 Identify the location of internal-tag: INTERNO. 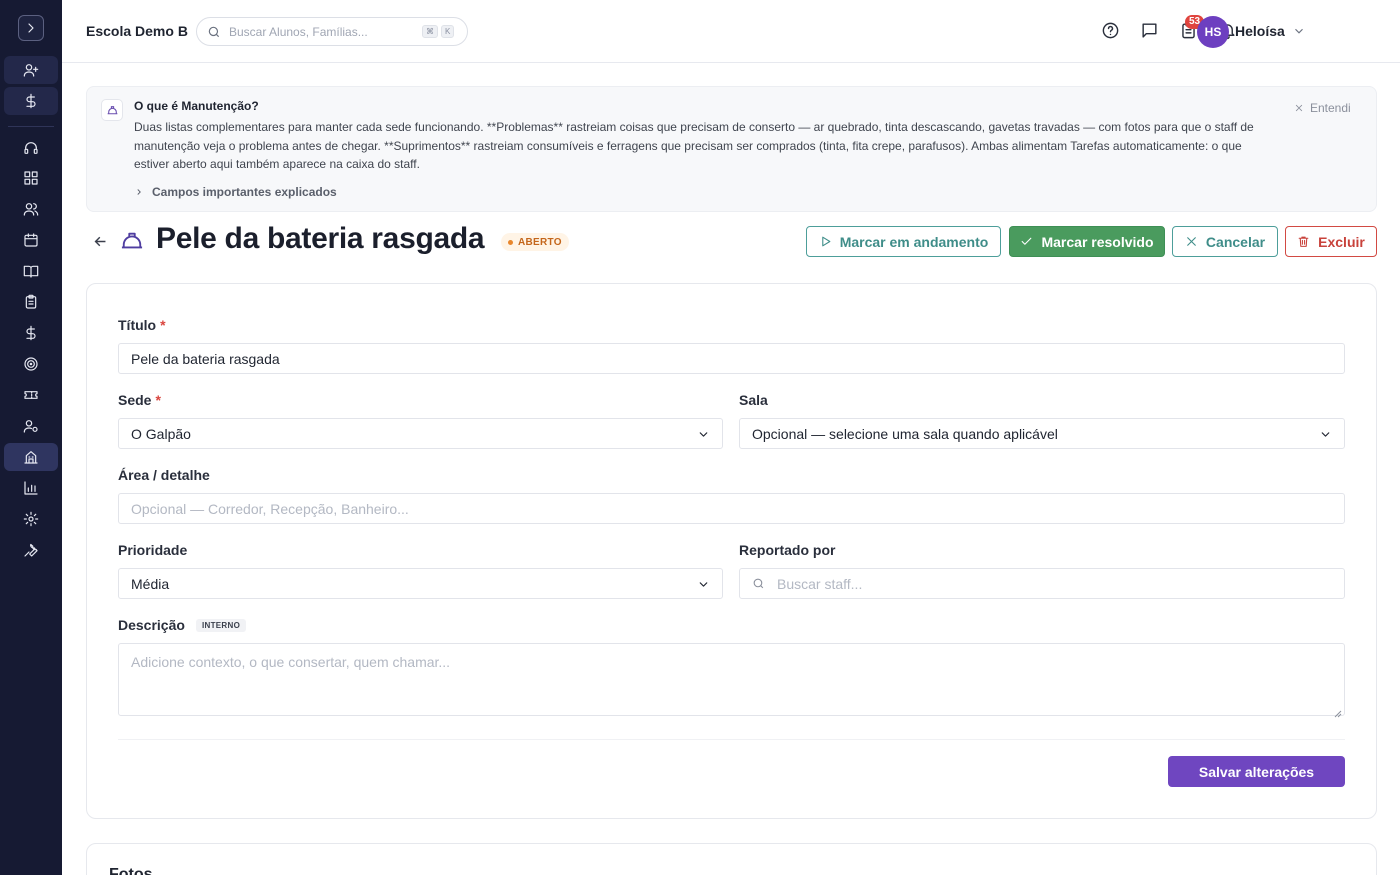
(221, 625).